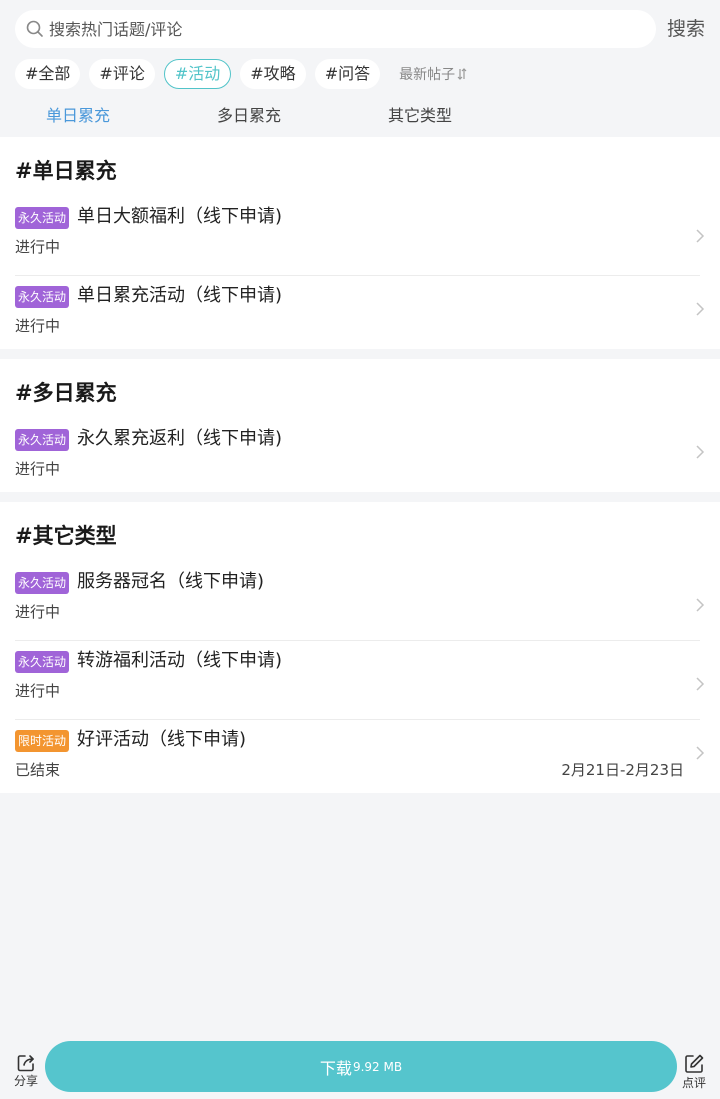 This screenshot has width=720, height=1099. Describe the element at coordinates (180, 216) in the screenshot. I see `item-title: 单日大额福利（线下申请)` at that location.